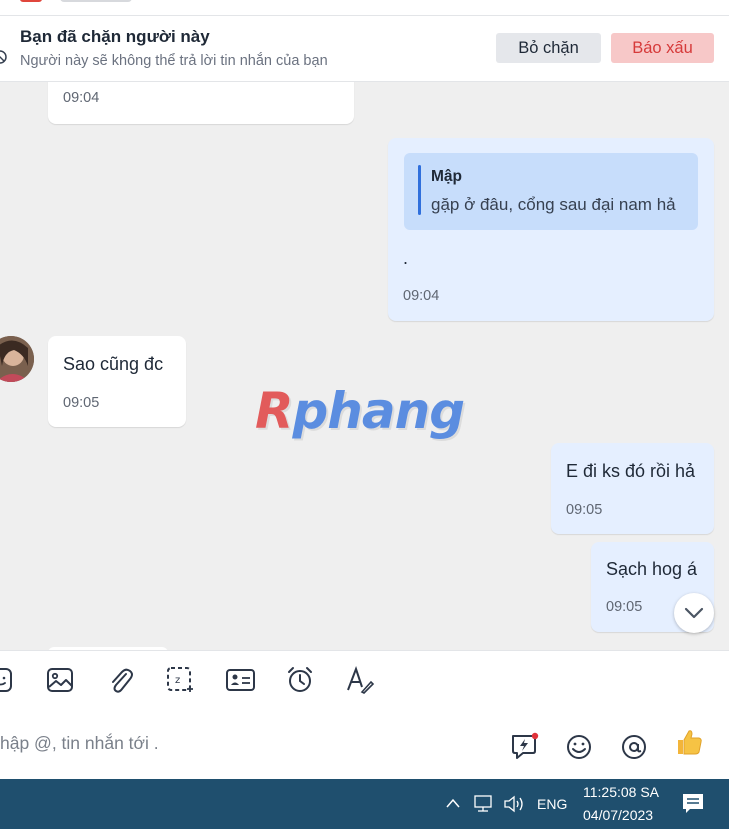  I want to click on unblock-button: Bỏ chặn, so click(548, 48).